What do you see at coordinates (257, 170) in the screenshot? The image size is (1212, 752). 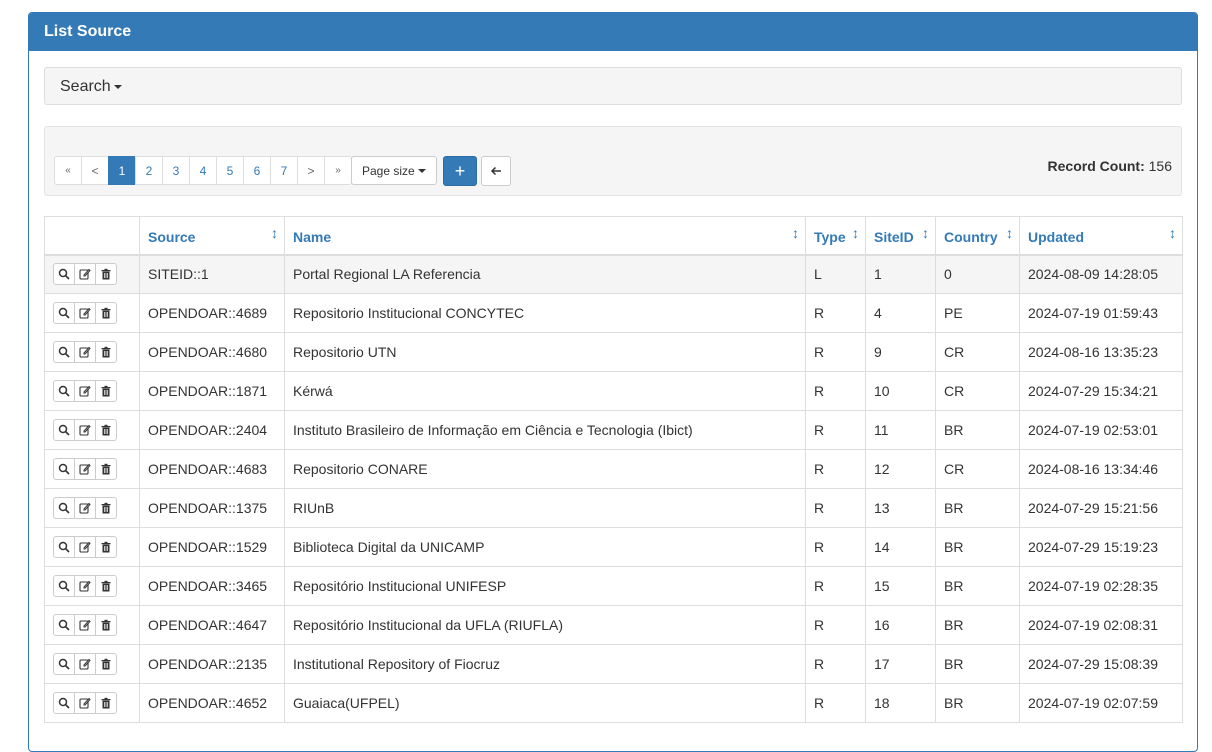 I see `pager-page-6: 6` at bounding box center [257, 170].